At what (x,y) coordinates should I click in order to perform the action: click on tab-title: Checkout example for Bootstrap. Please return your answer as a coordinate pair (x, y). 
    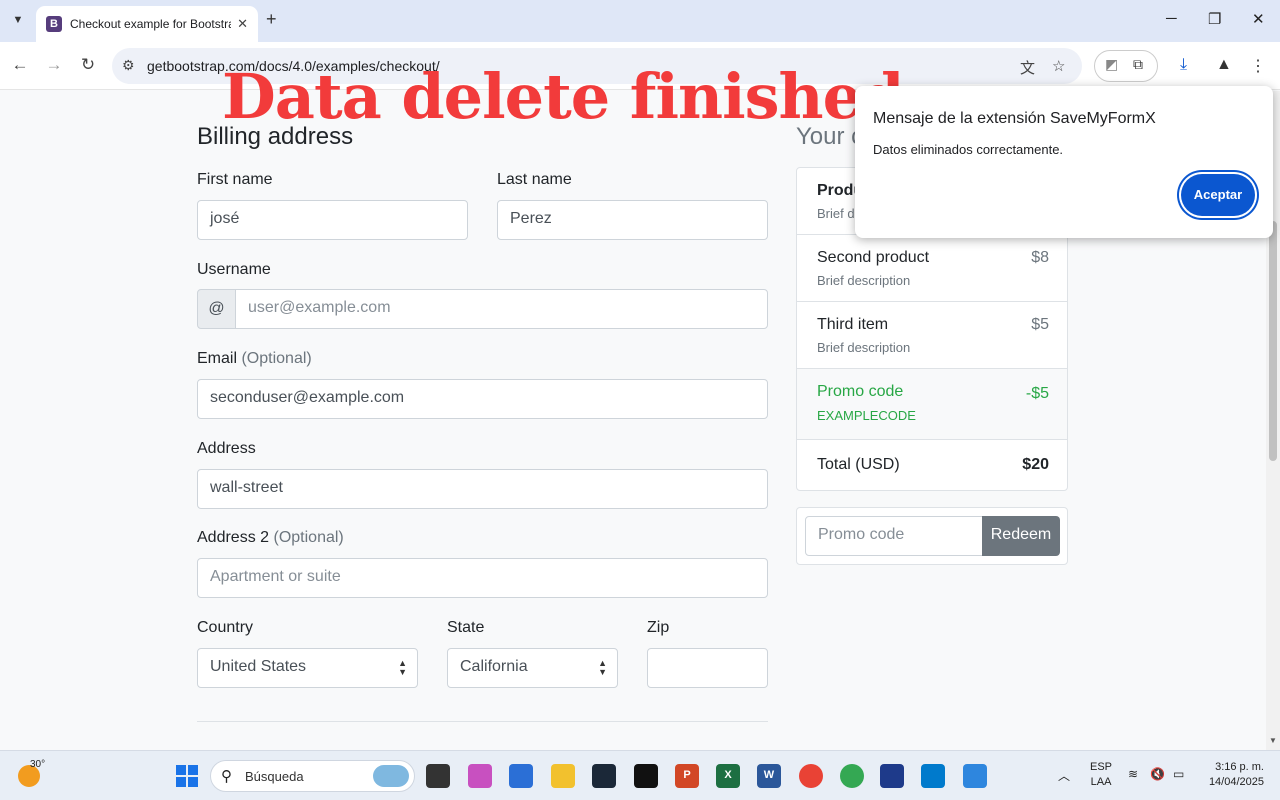
    Looking at the image, I should click on (151, 24).